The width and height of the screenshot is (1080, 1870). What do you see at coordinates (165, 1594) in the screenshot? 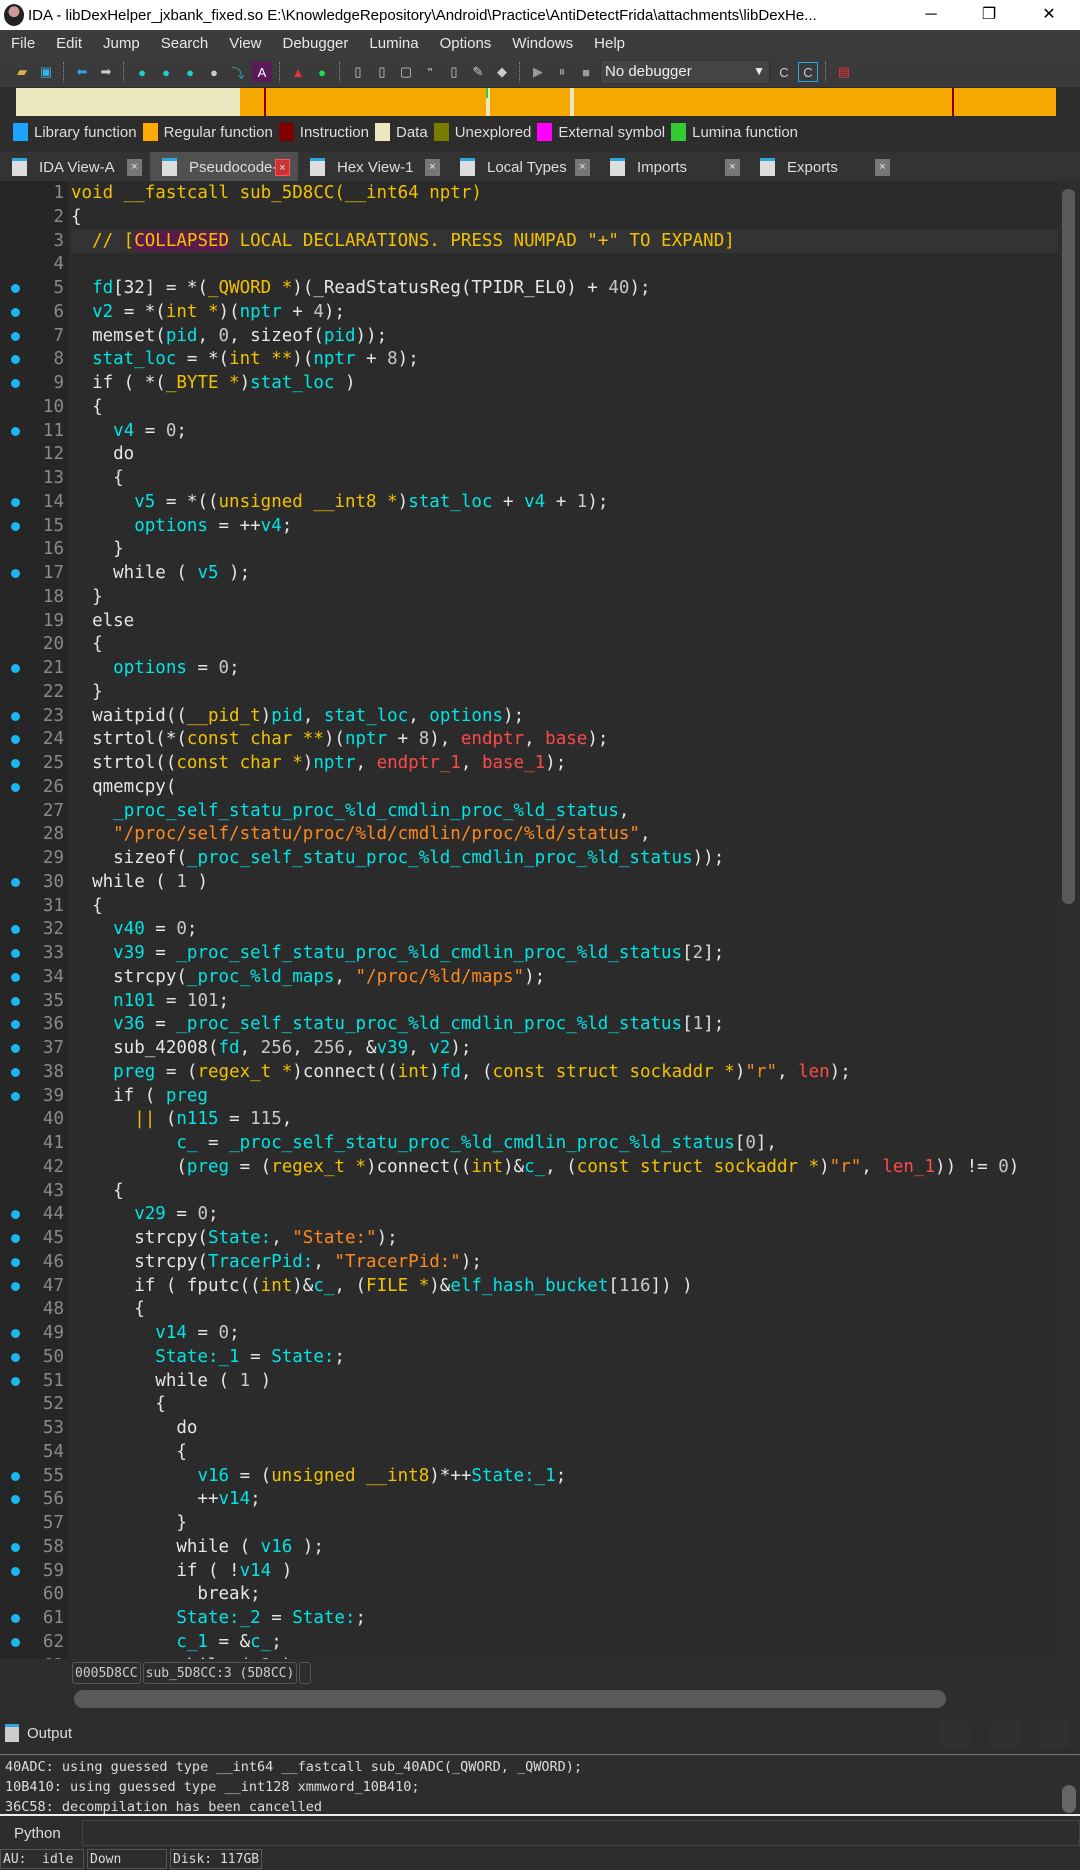
I see `code-text: break;` at bounding box center [165, 1594].